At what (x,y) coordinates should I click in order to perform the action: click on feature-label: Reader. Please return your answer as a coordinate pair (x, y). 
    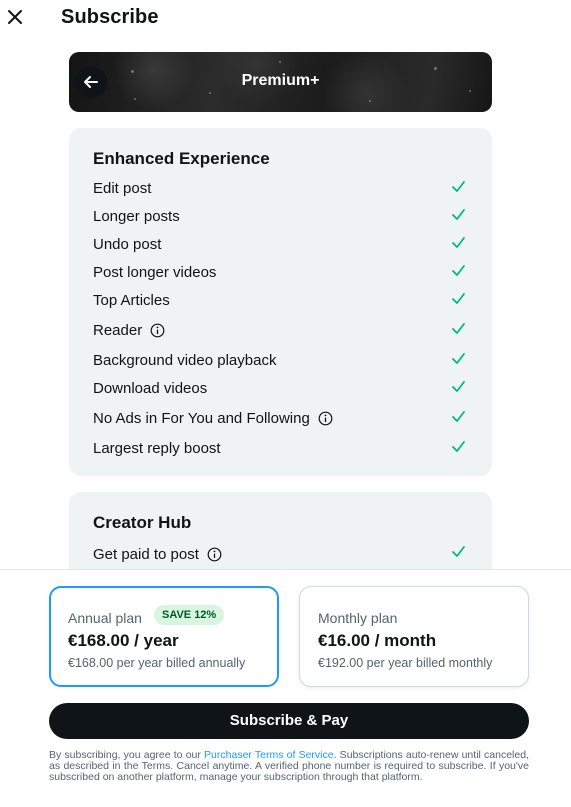
    Looking at the image, I should click on (118, 330).